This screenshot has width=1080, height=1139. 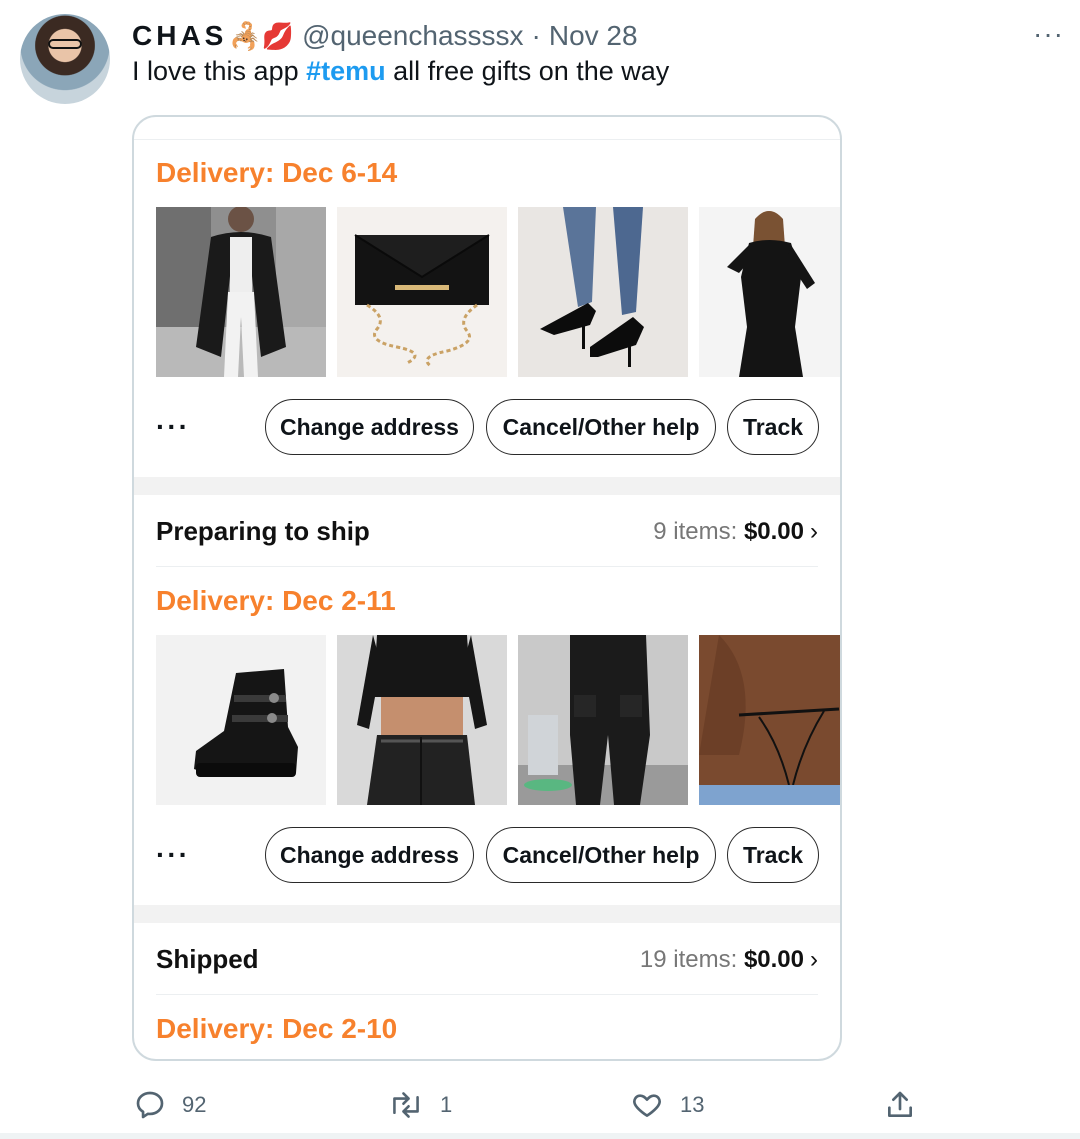 I want to click on tweet-text-before: I love this app, so click(x=219, y=71).